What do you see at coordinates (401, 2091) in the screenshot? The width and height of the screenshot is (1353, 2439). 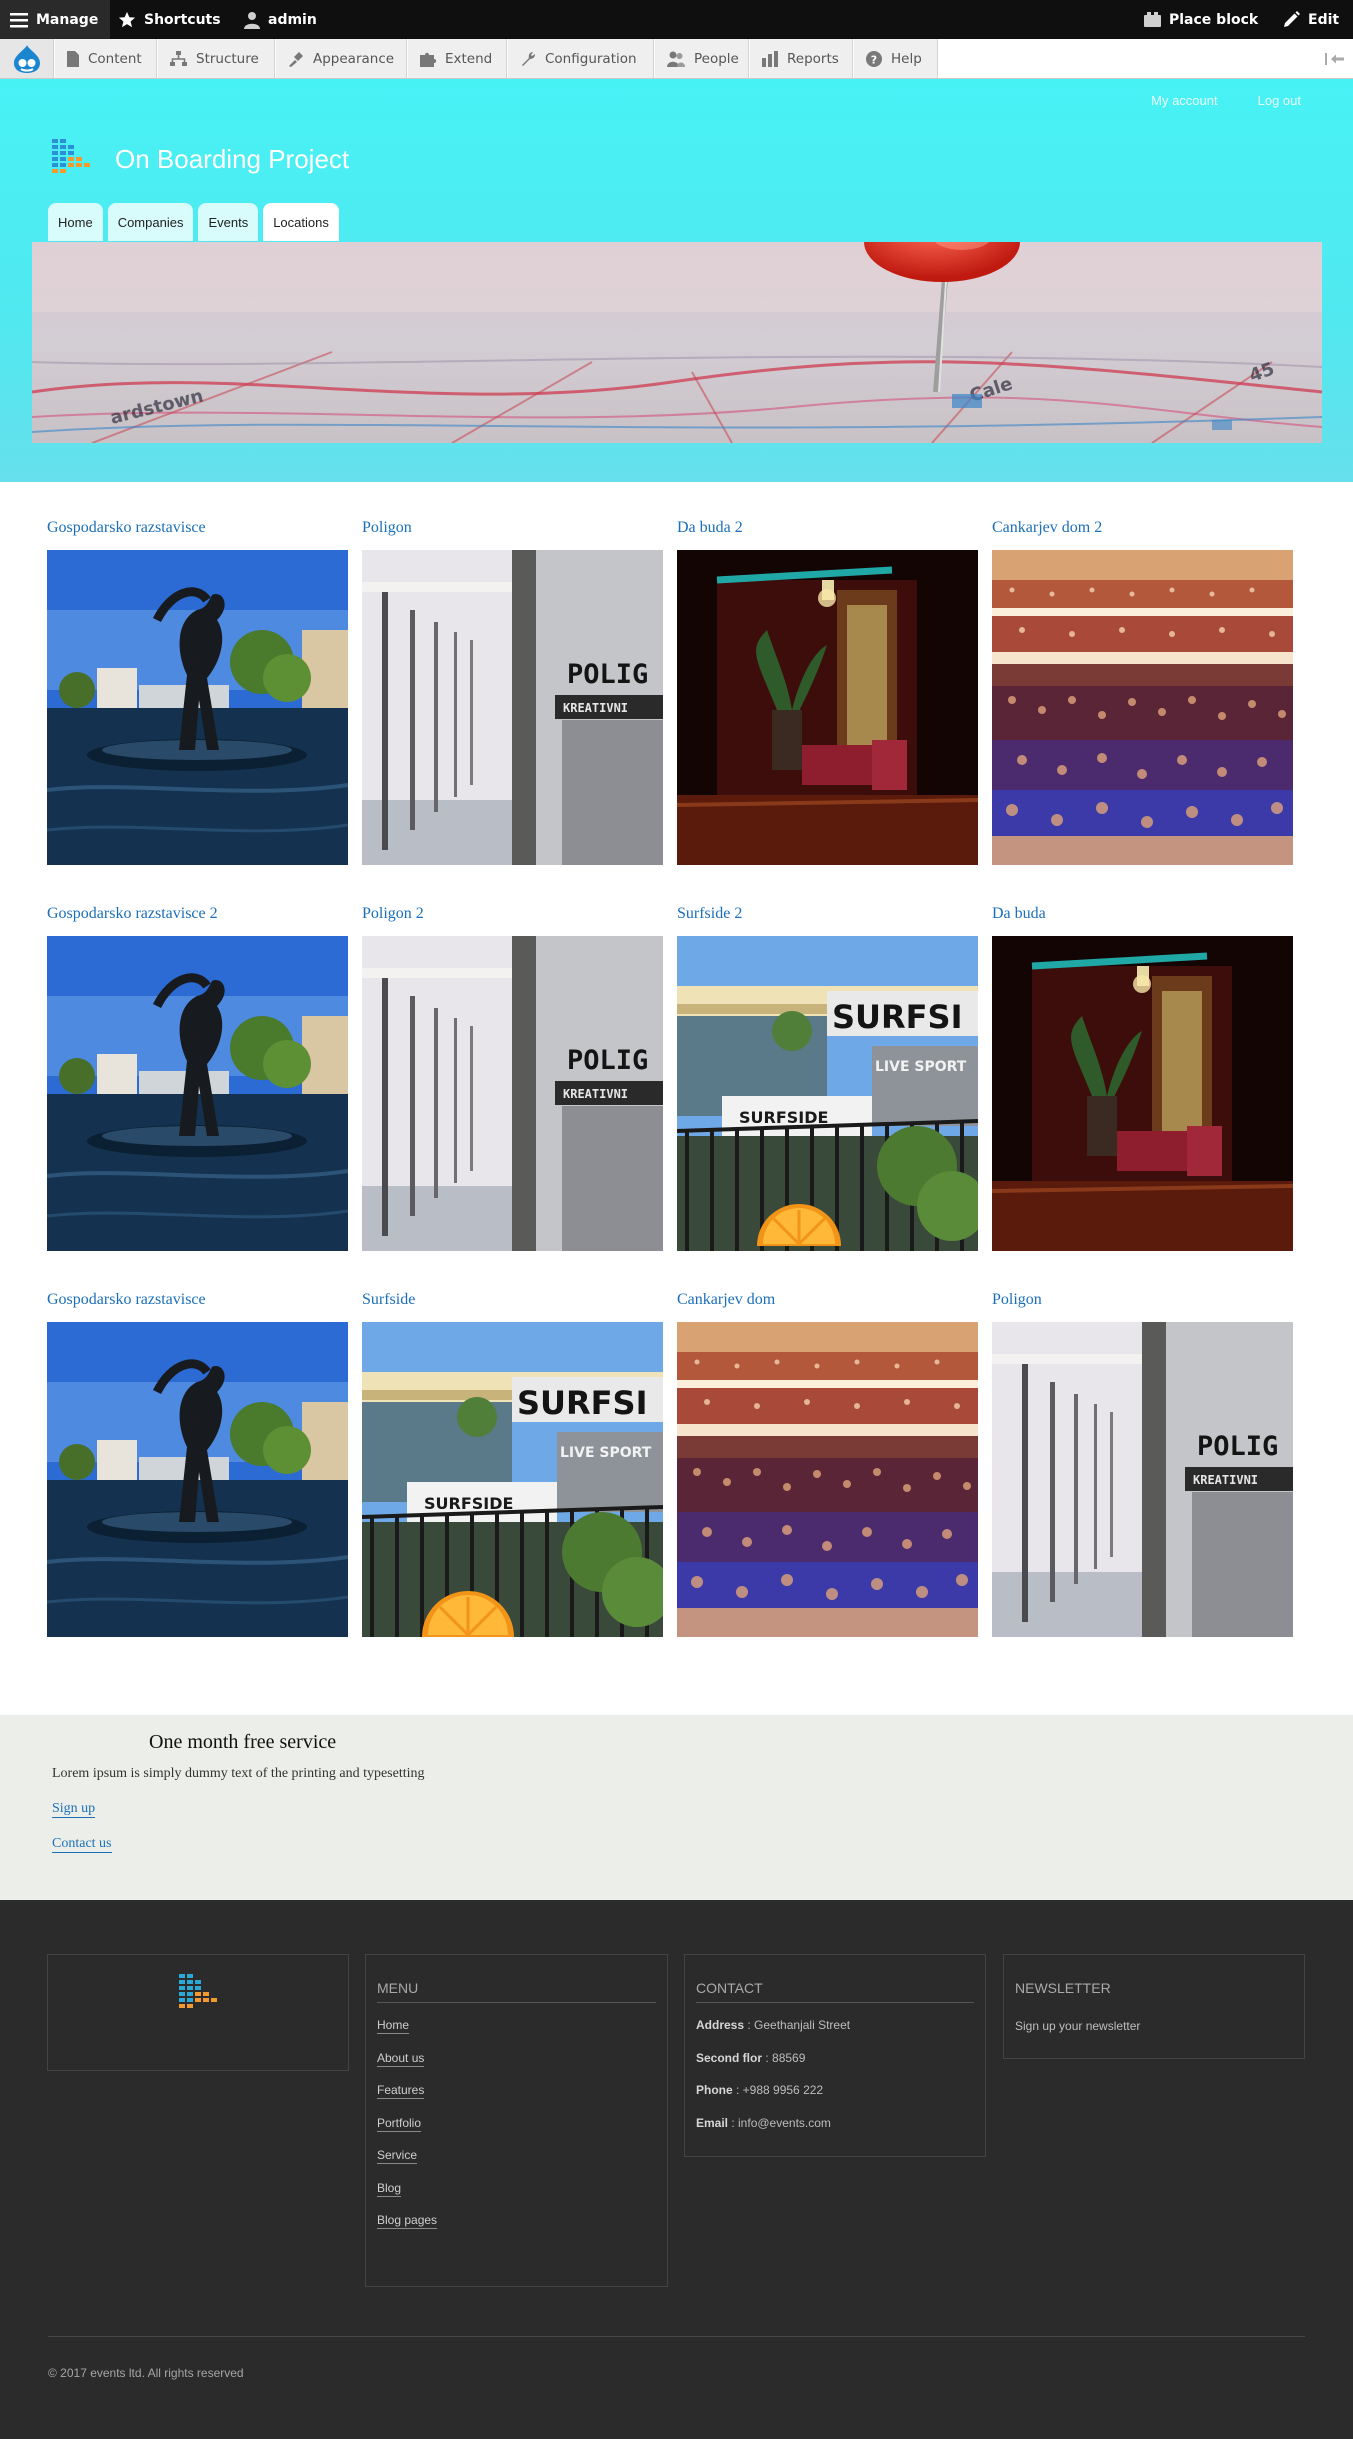 I see `footer-link-features: Features` at bounding box center [401, 2091].